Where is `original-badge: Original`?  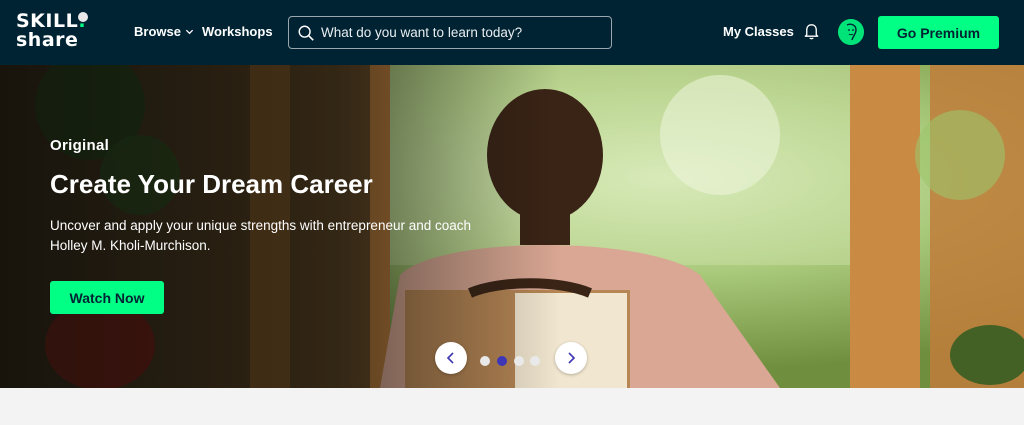 original-badge: Original is located at coordinates (80, 145).